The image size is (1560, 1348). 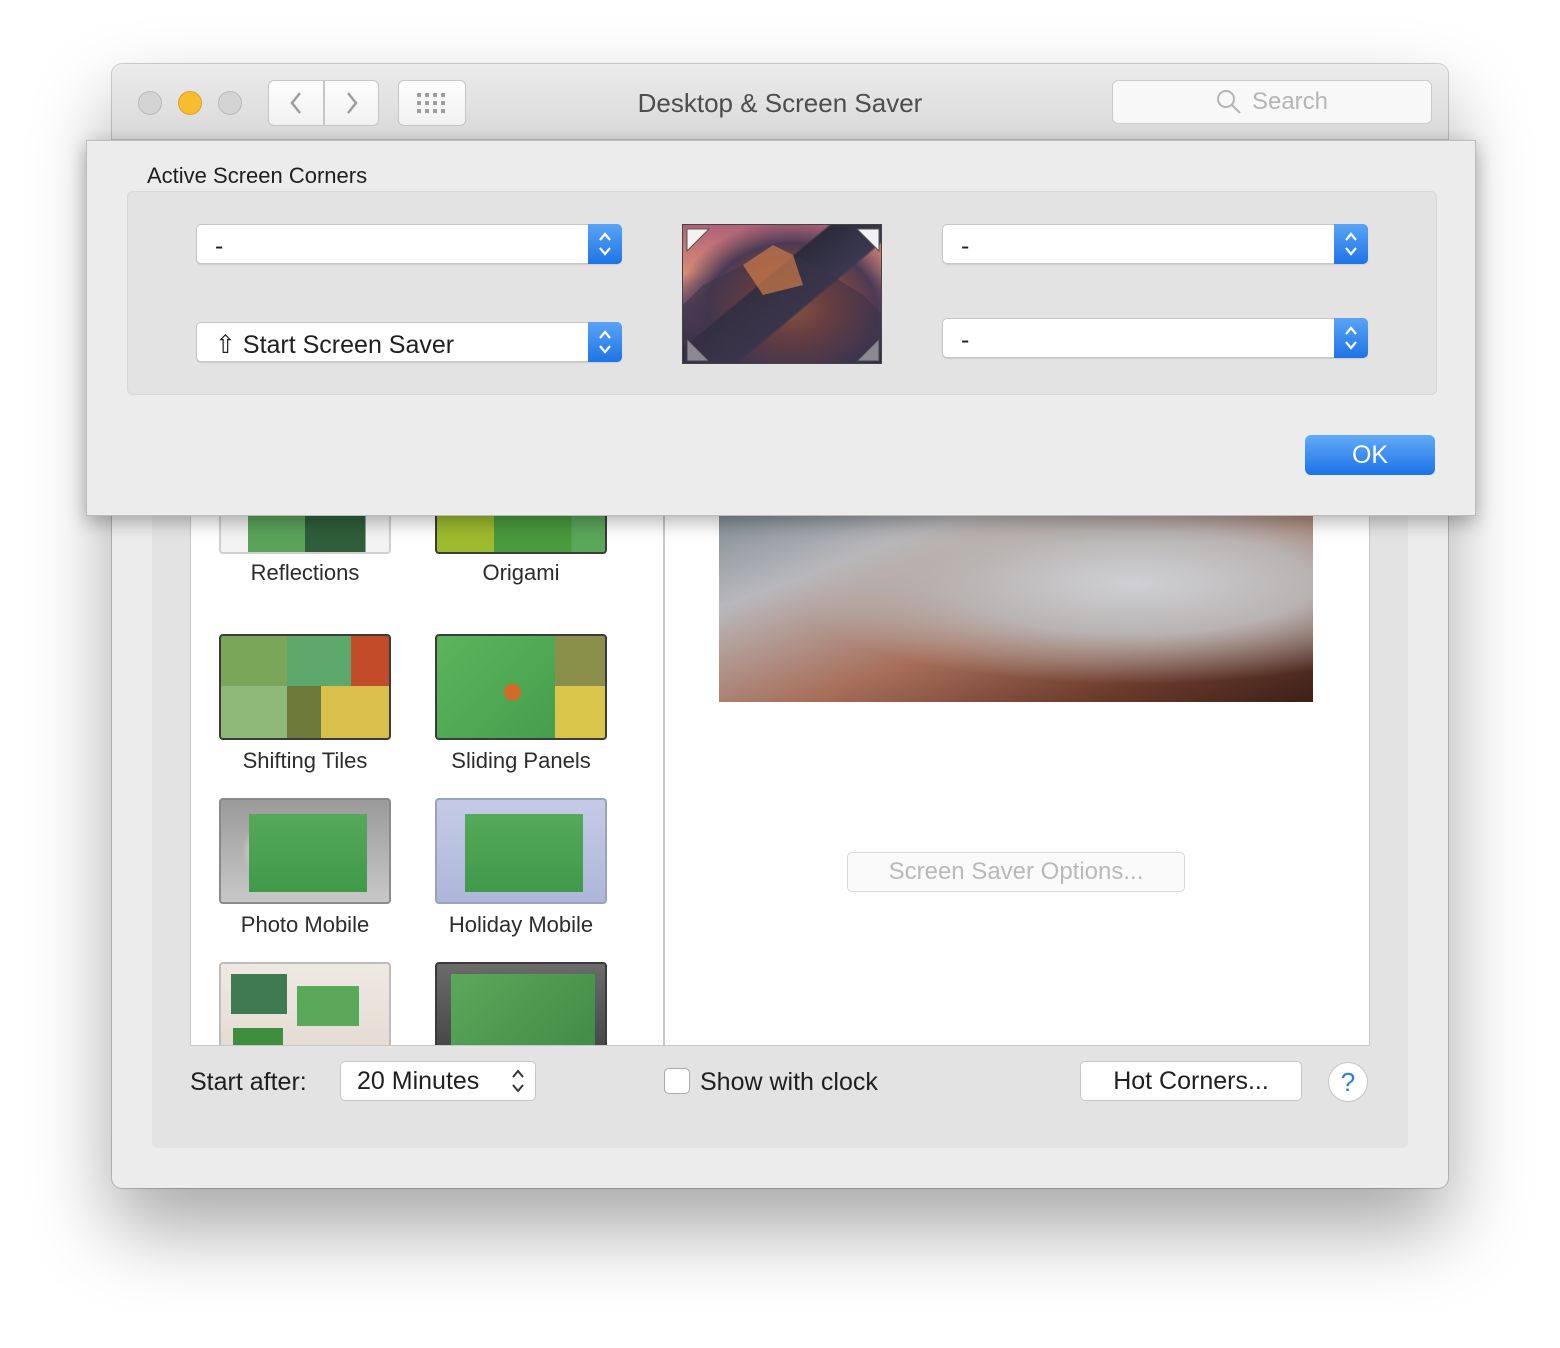 I want to click on saver-reflections: Reflections, so click(x=293, y=562).